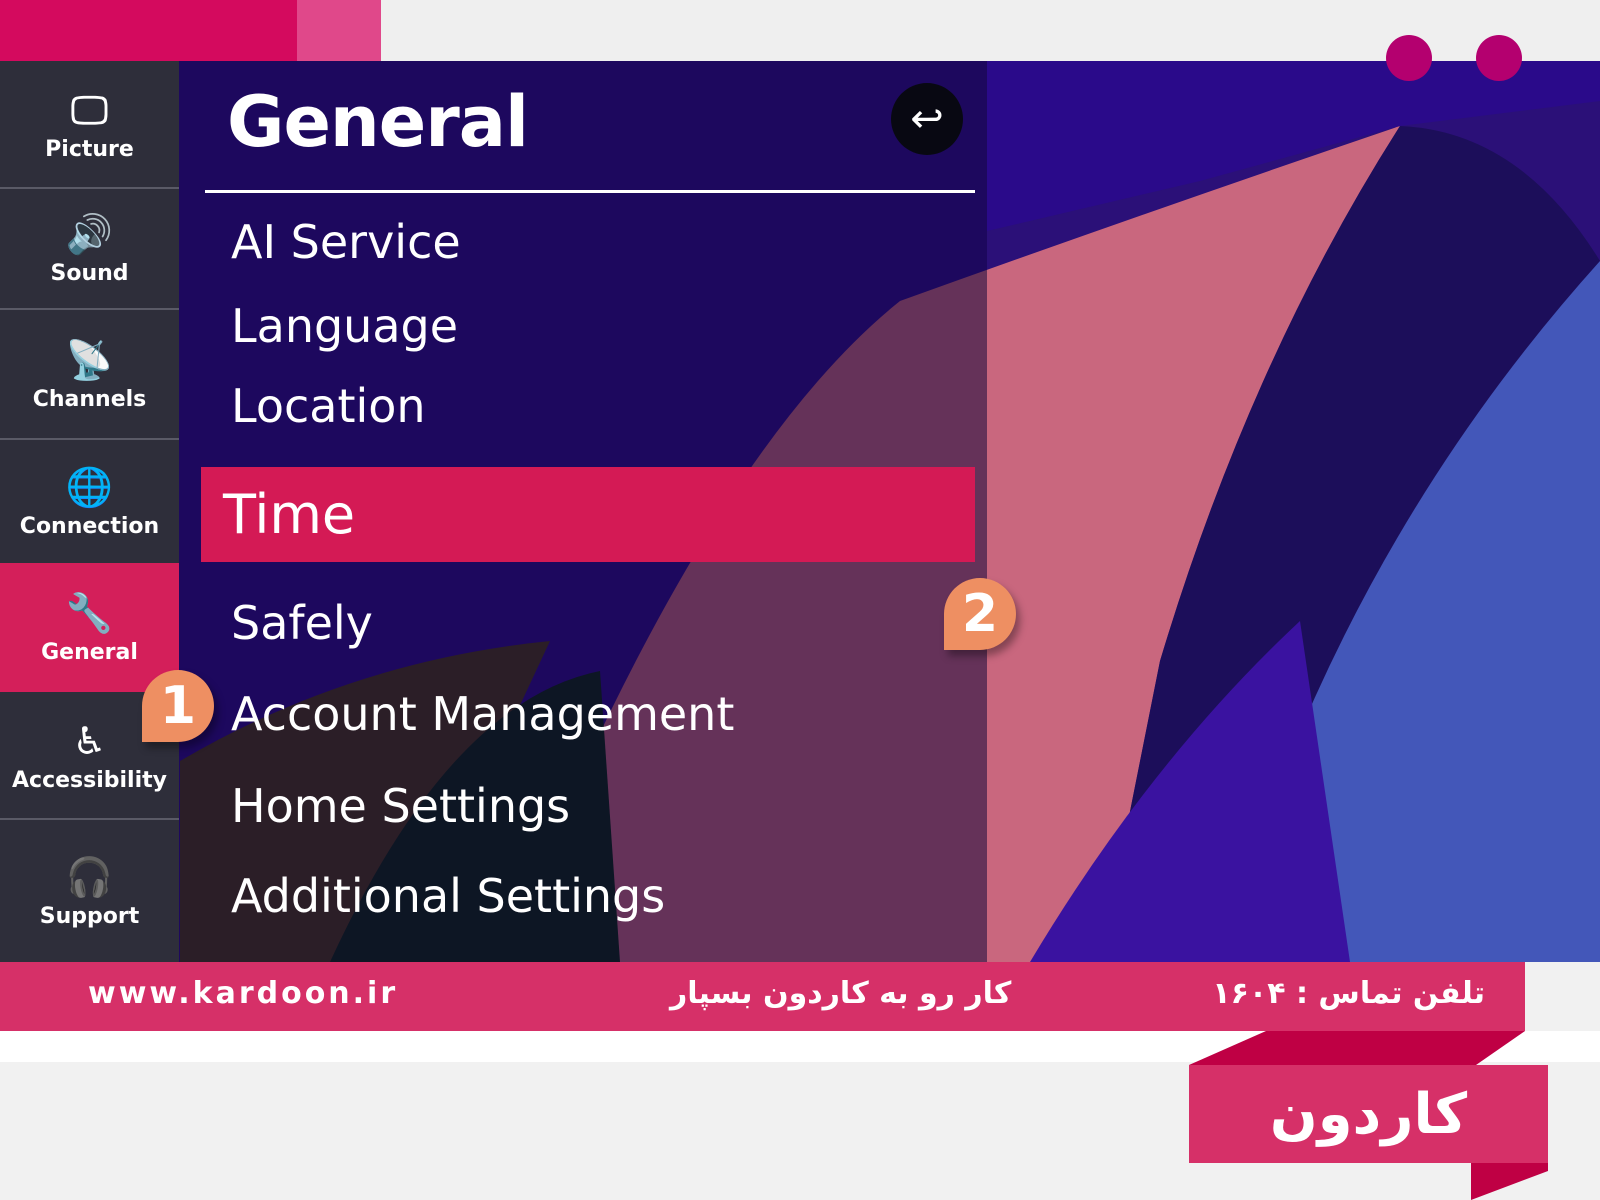 The width and height of the screenshot is (1600, 1200). Describe the element at coordinates (1368, 1114) in the screenshot. I see `kardoon-logo: کاردون` at that location.